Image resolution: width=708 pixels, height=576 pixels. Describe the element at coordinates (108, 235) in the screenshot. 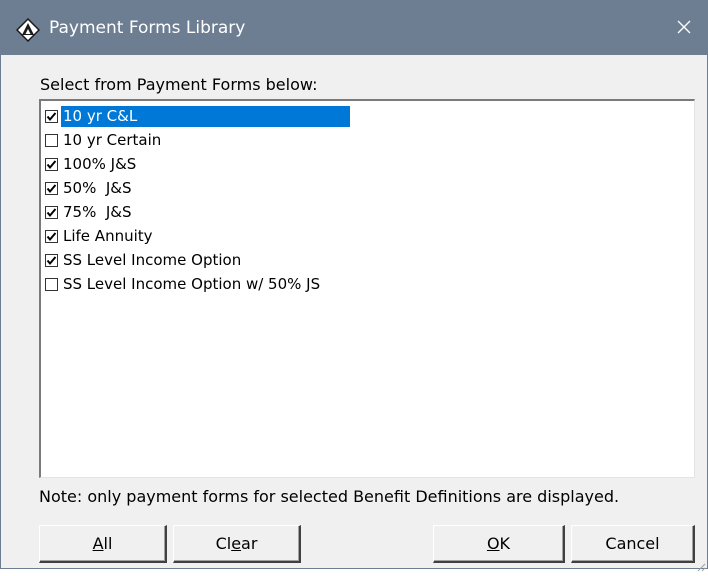

I see `list-item-label: Life Annuity` at that location.